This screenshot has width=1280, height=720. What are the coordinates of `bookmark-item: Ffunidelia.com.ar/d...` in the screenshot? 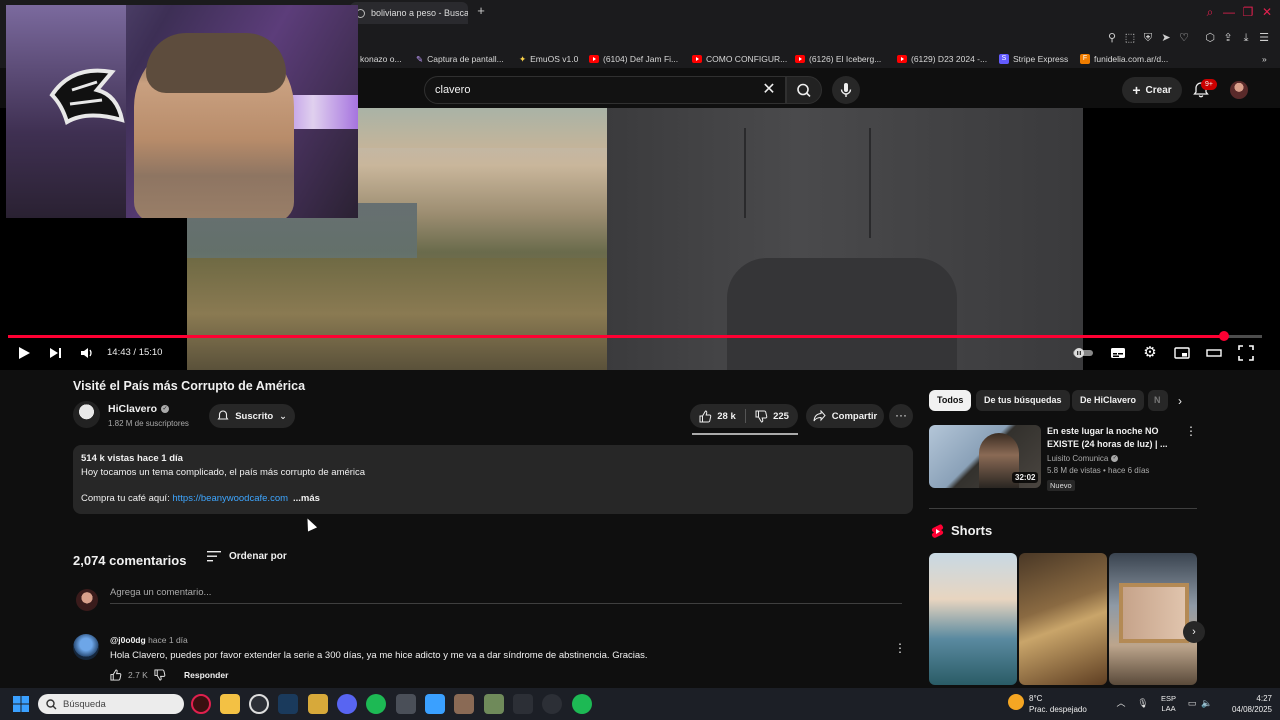 It's located at (1124, 59).